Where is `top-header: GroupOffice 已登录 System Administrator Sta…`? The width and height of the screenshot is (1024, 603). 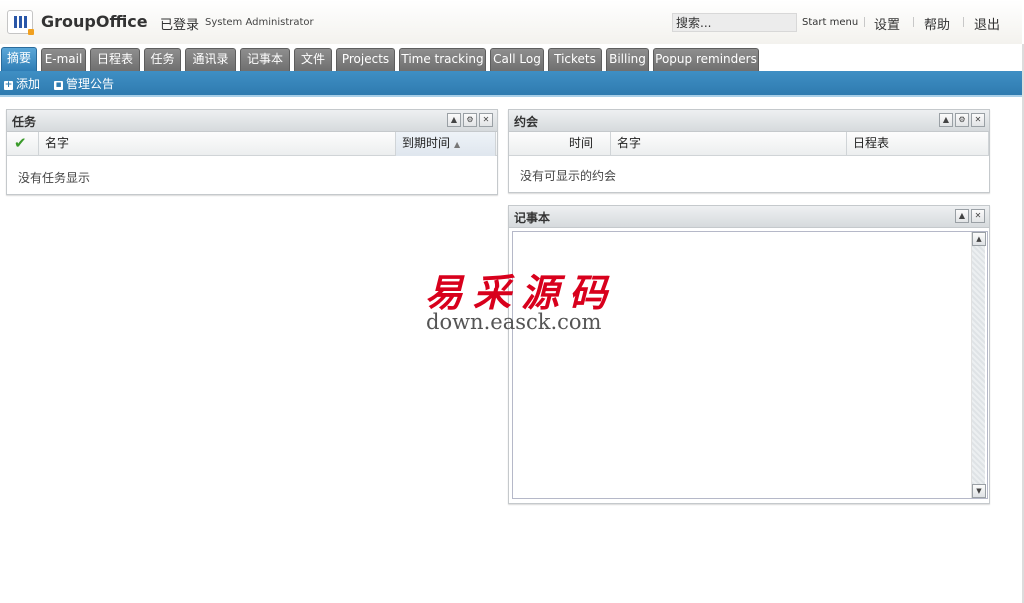 top-header: GroupOffice 已登录 System Administrator Sta… is located at coordinates (511, 22).